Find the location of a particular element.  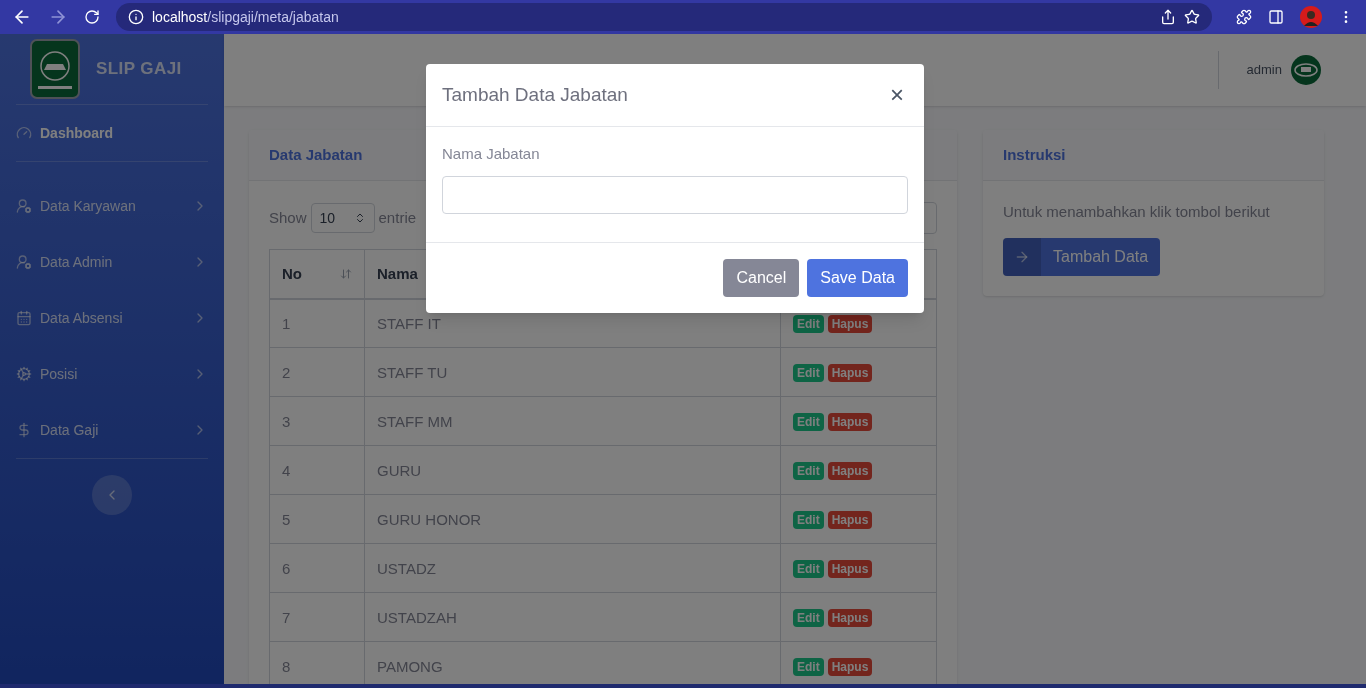

field-label: Nama Jabatan is located at coordinates (491, 154).